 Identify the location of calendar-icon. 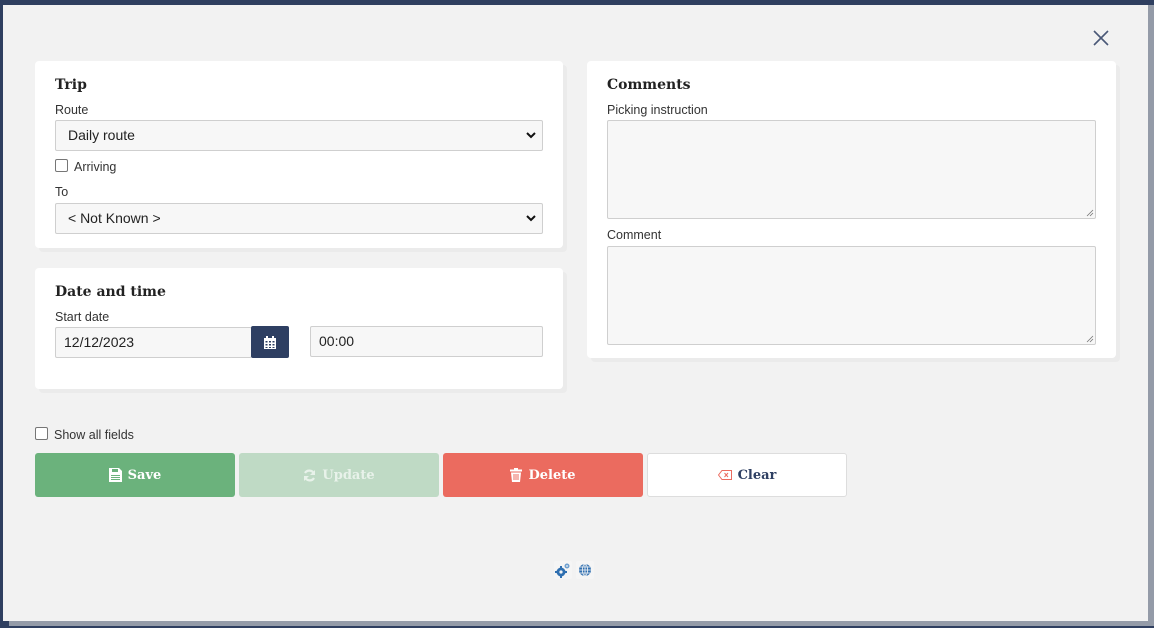
(270, 342).